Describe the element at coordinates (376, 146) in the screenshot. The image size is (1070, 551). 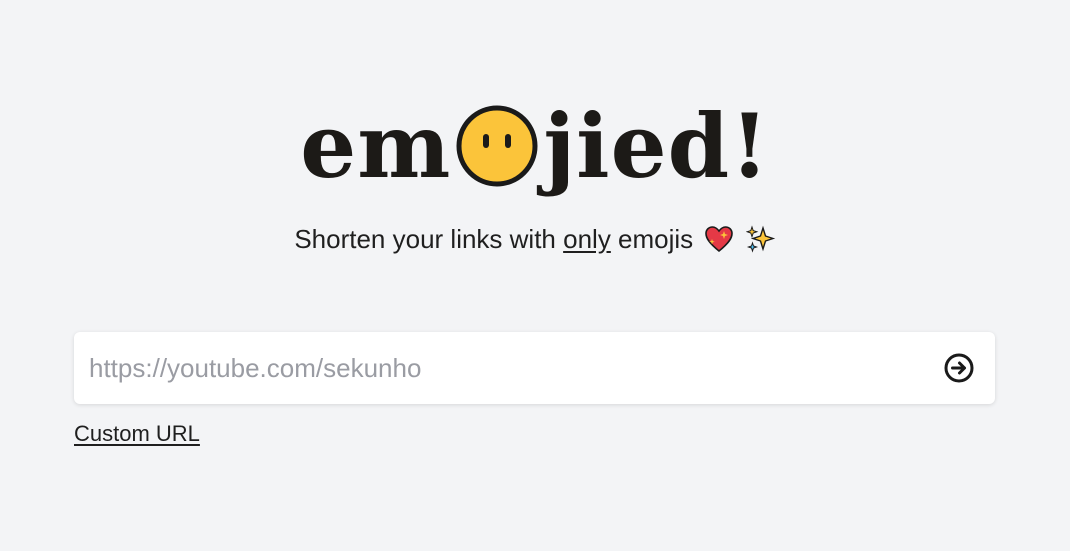
I see `logo-left-text: em` at that location.